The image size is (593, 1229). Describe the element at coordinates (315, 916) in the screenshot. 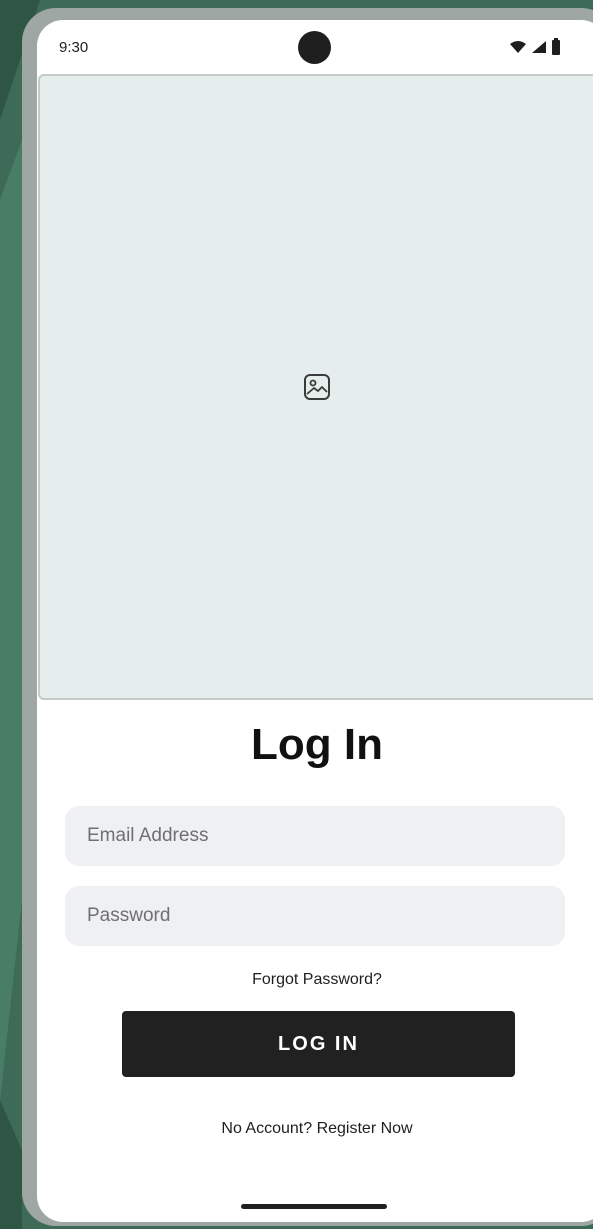

I see `password-field` at that location.